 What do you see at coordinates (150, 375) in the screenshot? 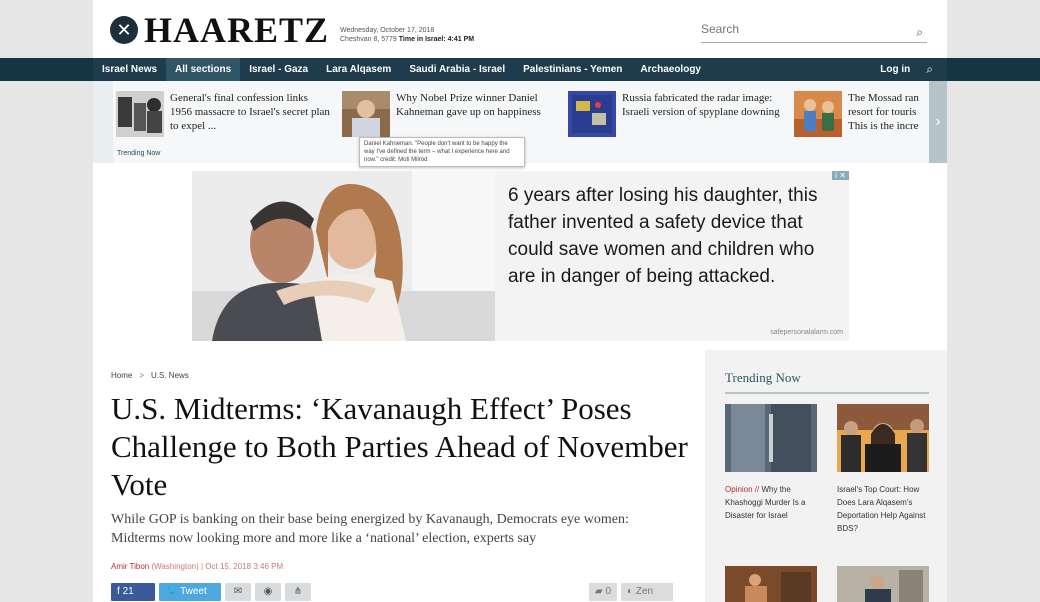
I see `breadcrumb: Home > U.S. News` at bounding box center [150, 375].